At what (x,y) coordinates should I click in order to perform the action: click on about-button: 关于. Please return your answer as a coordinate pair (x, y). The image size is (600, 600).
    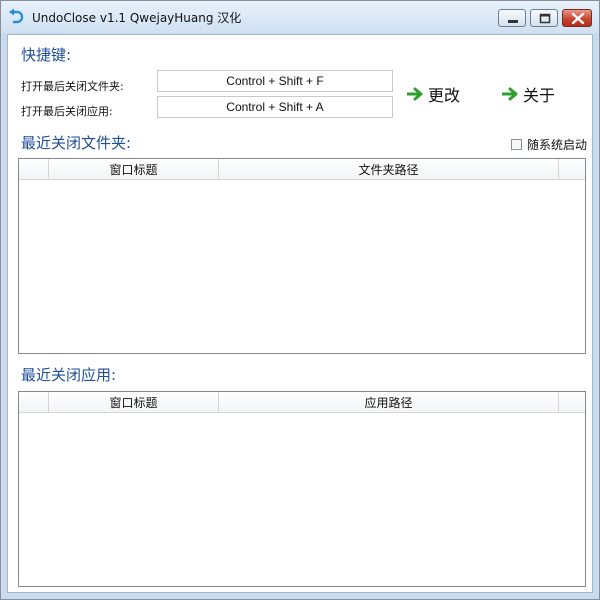
    Looking at the image, I should click on (528, 94).